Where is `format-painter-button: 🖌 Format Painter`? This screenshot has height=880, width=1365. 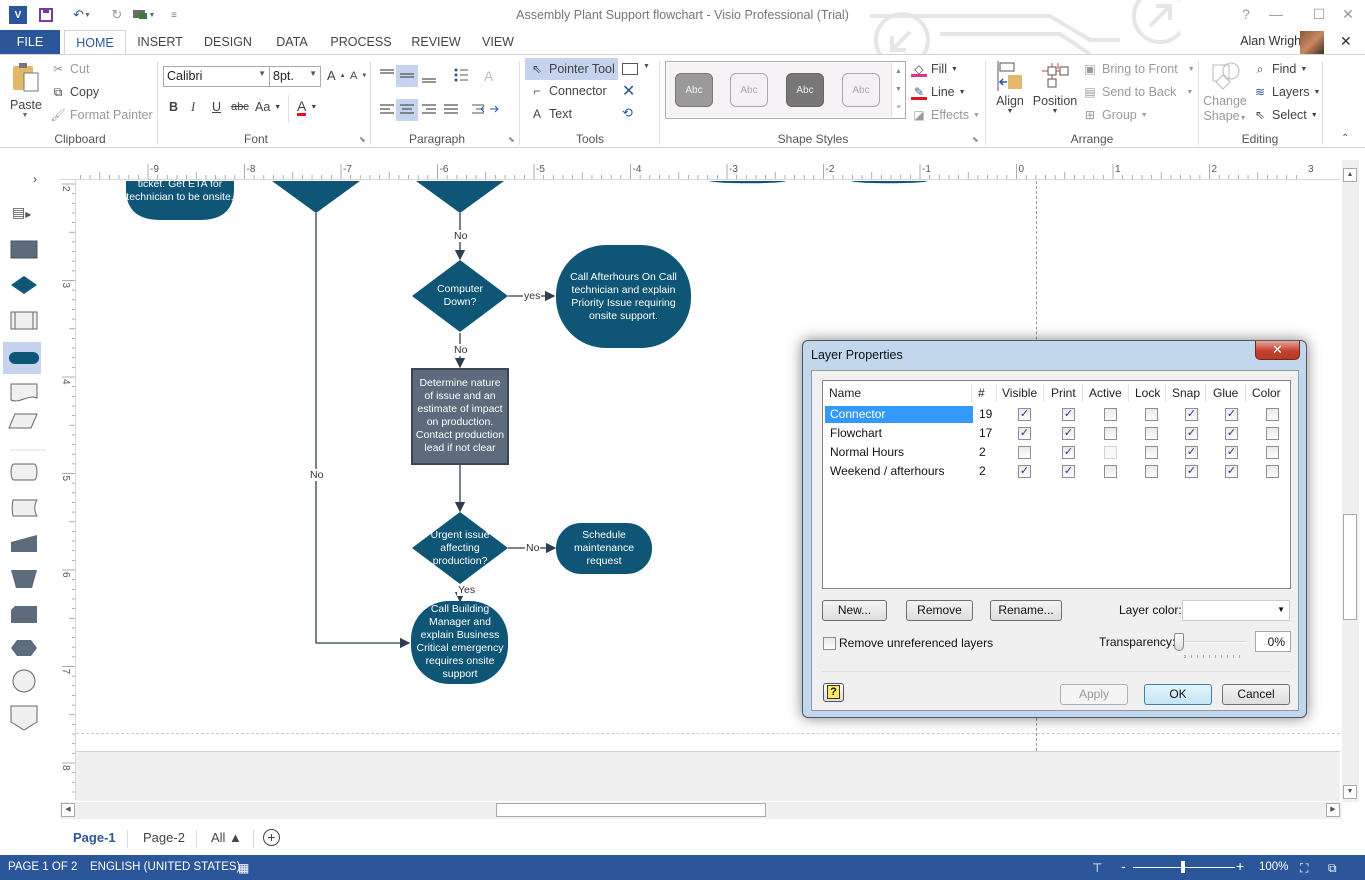
format-painter-button: 🖌 Format Painter is located at coordinates (101, 115).